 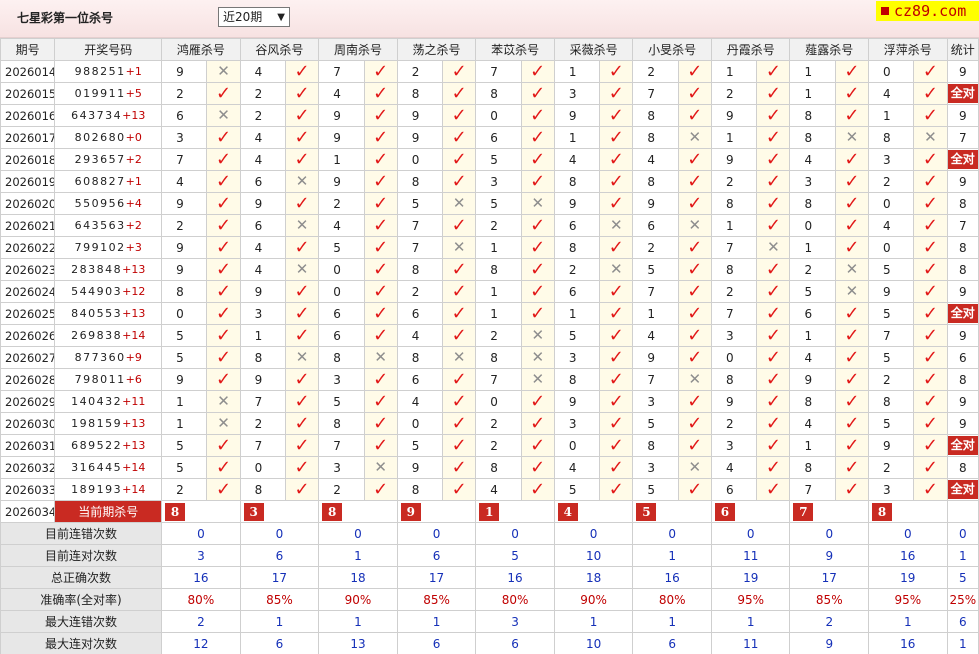 What do you see at coordinates (279, 49) in the screenshot?
I see `header-predictor-2: 谷风杀号` at bounding box center [279, 49].